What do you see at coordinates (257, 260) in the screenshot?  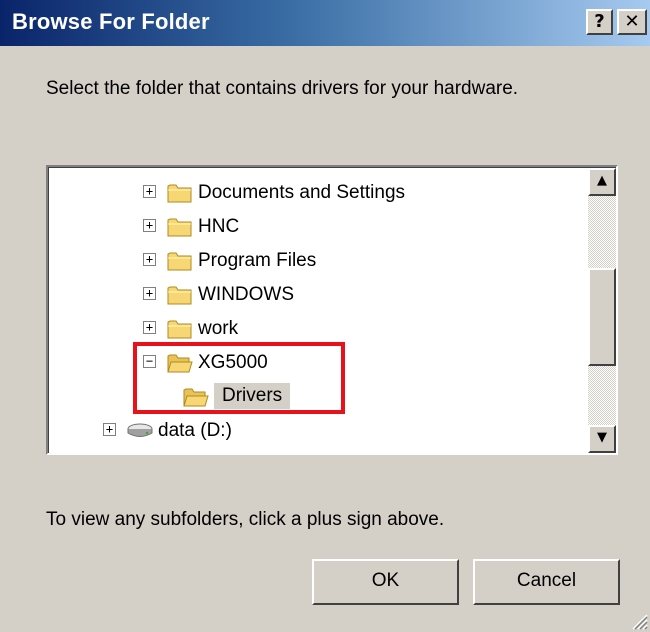 I see `tree-item-label: Program Files` at bounding box center [257, 260].